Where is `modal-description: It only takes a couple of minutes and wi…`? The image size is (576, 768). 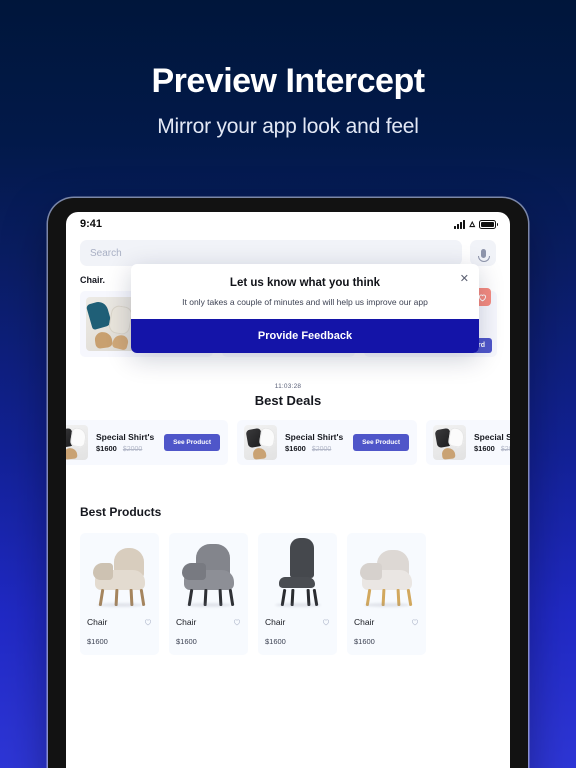 modal-description: It only takes a couple of minutes and wi… is located at coordinates (305, 302).